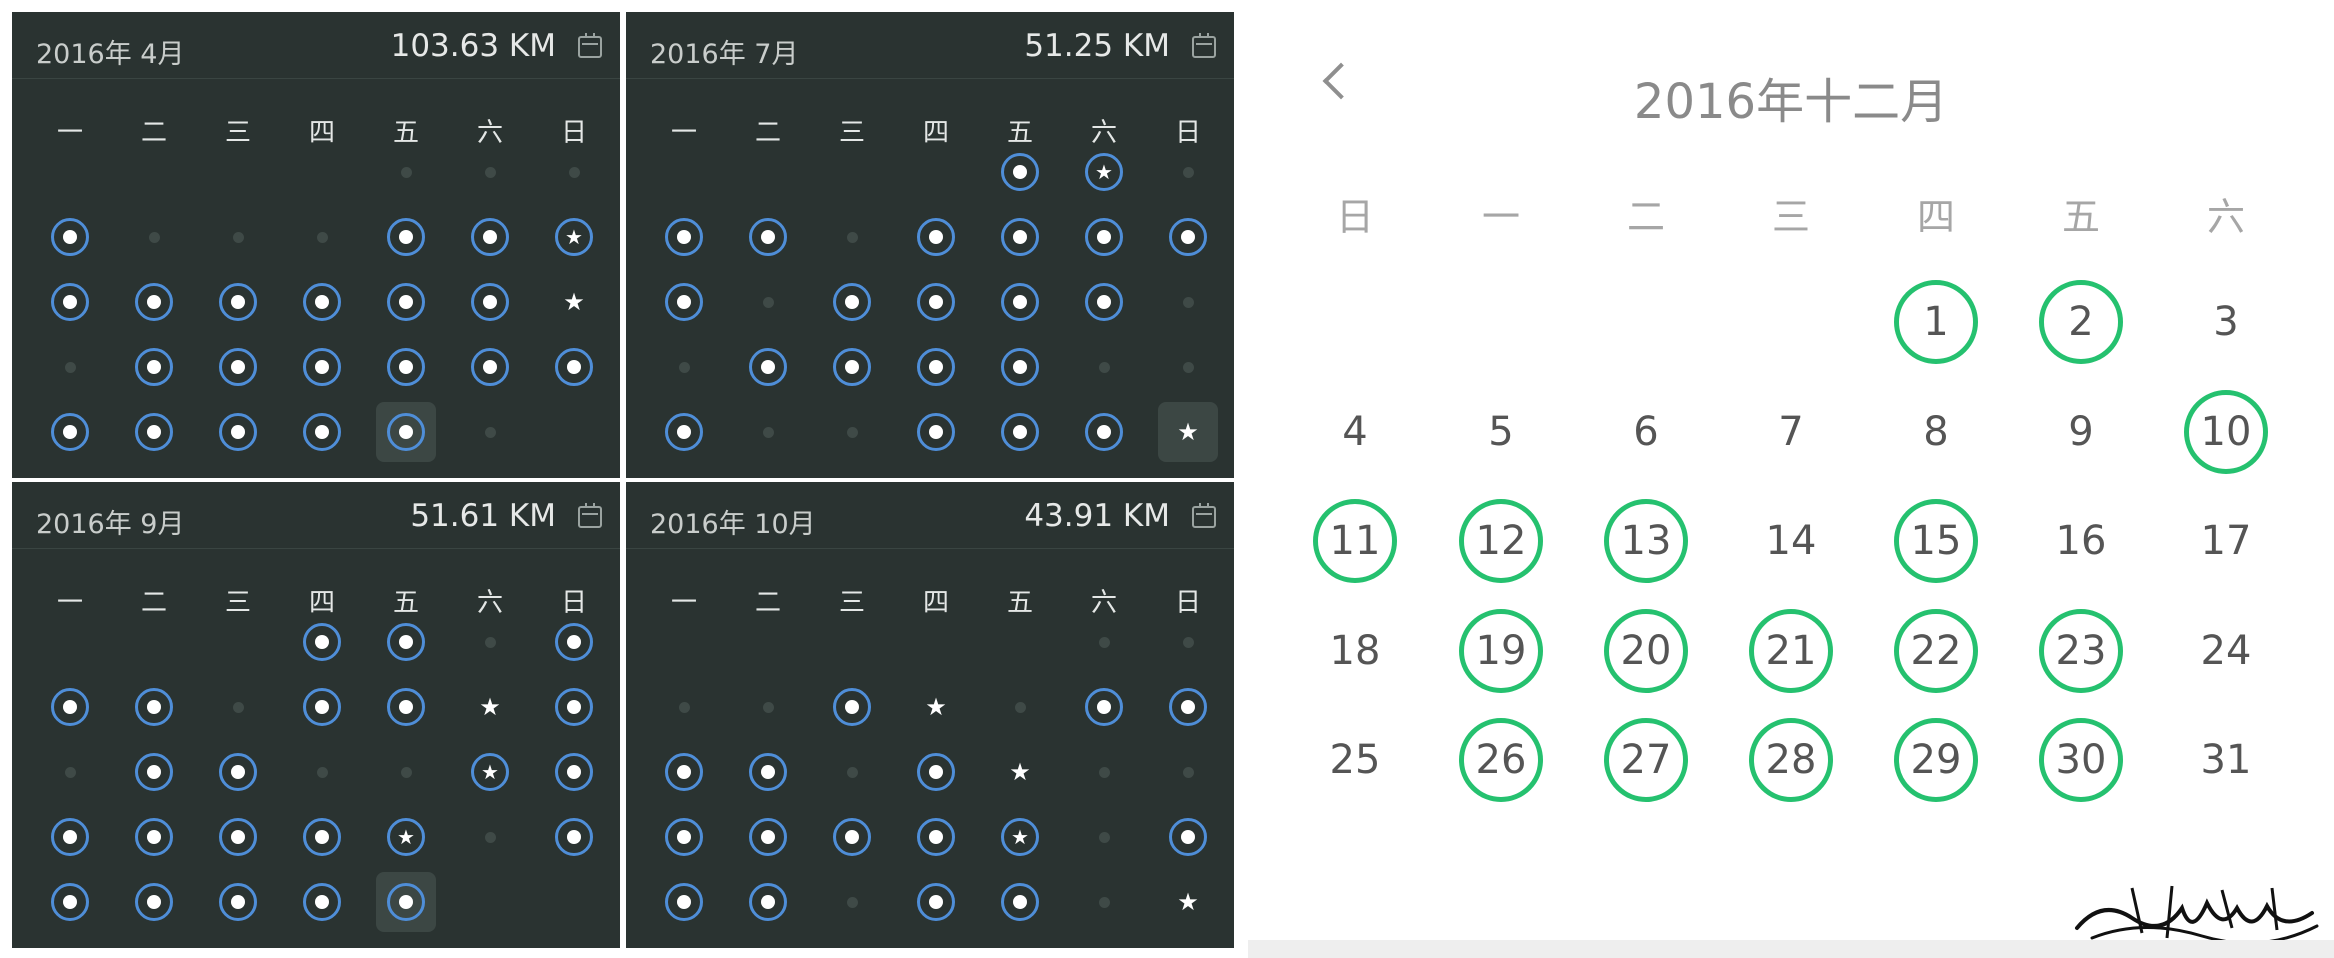 This screenshot has height=958, width=2334. Describe the element at coordinates (1355, 760) in the screenshot. I see `calendar-day: 25` at that location.